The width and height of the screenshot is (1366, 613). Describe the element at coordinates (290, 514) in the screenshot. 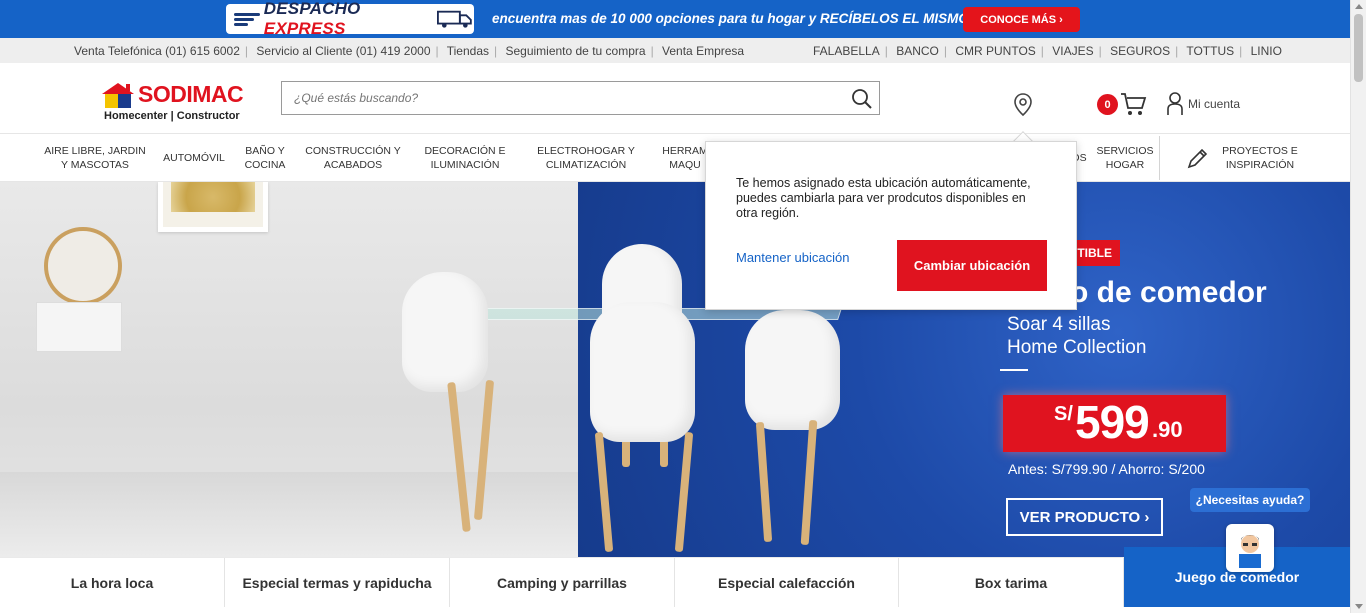

I see `floor` at that location.